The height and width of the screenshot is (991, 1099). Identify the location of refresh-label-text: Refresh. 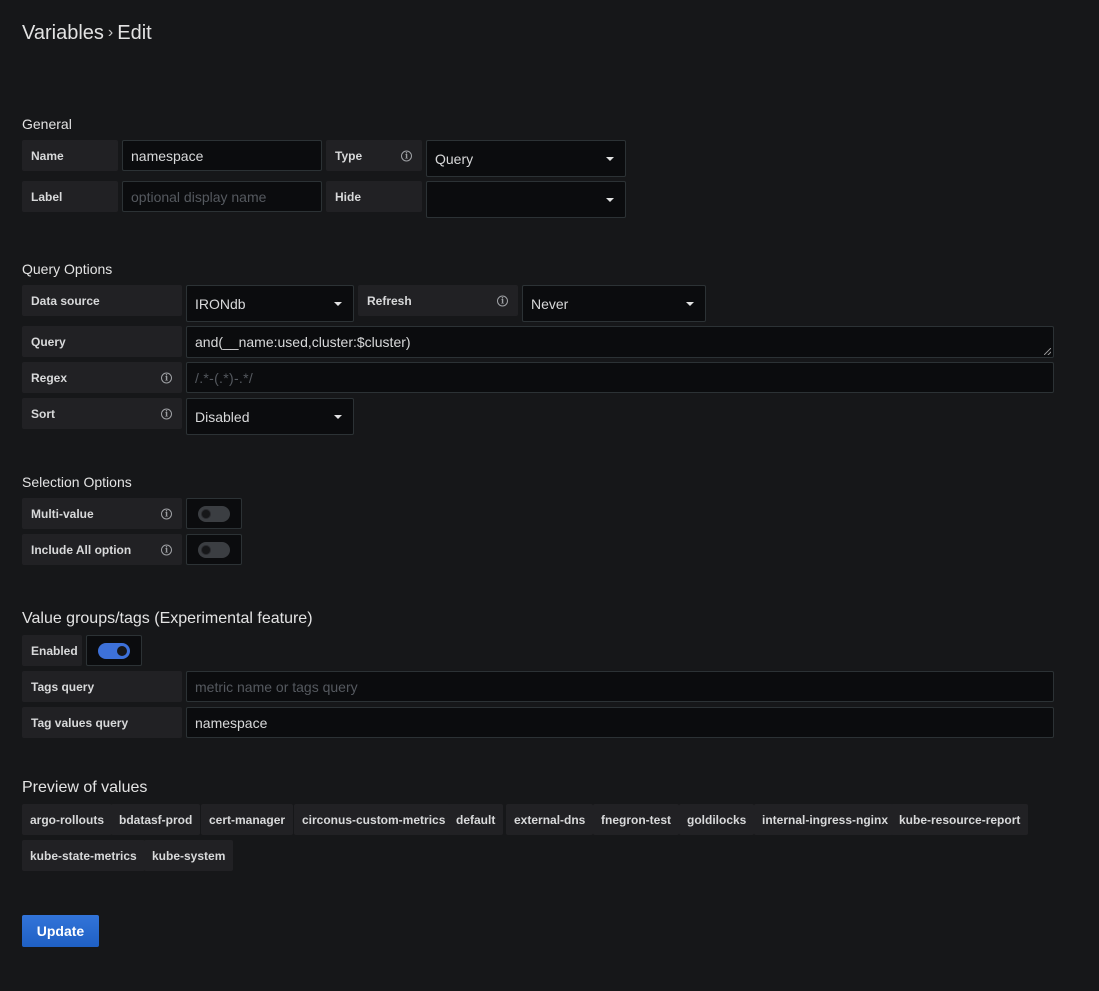
(389, 300).